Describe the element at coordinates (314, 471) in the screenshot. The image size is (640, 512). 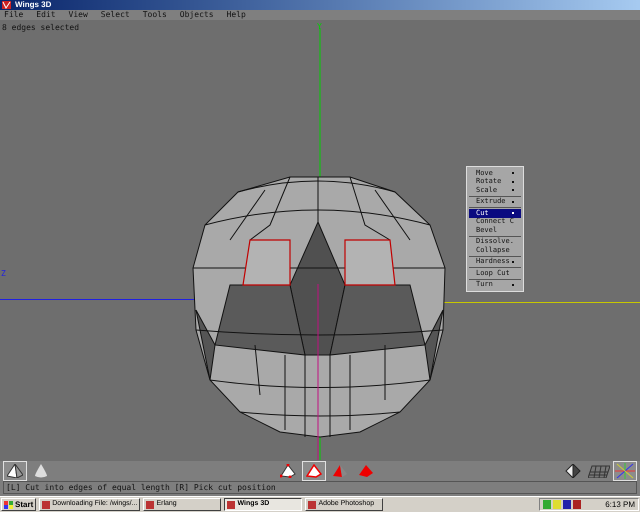
I see `pyramid-edges-icon` at that location.